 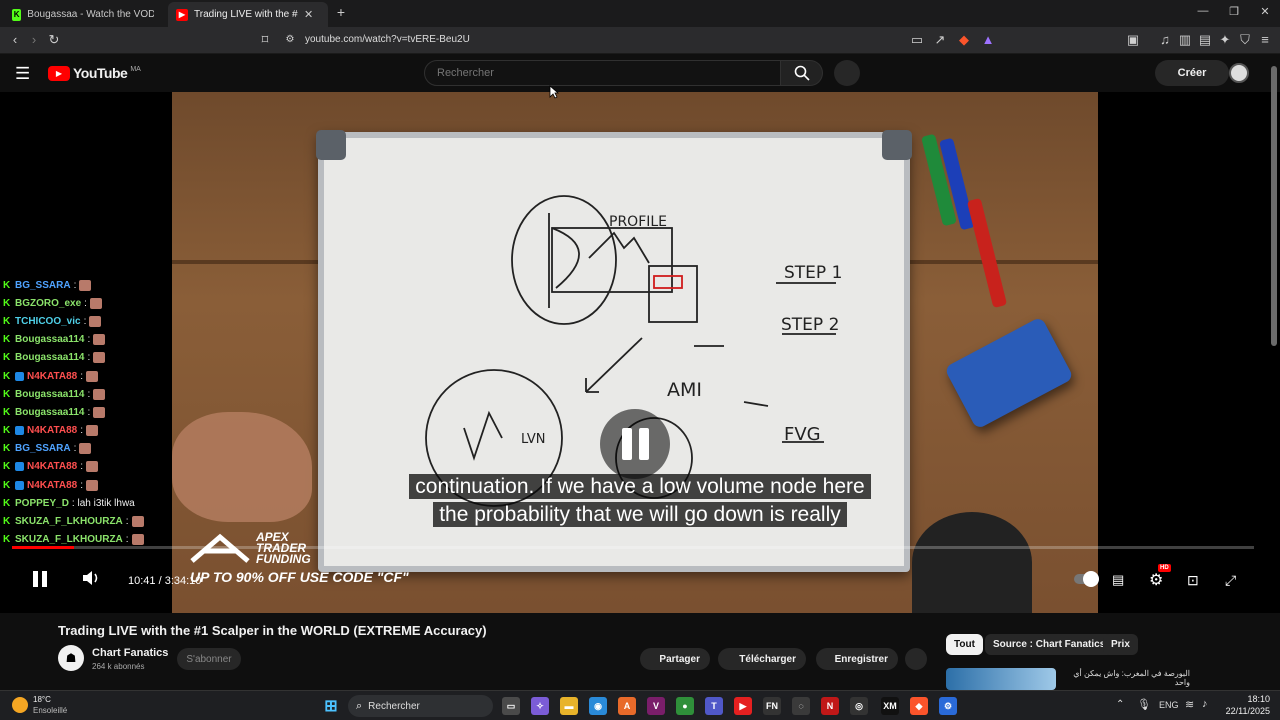 What do you see at coordinates (857, 659) in the screenshot?
I see `save-button: Enregistrer` at bounding box center [857, 659].